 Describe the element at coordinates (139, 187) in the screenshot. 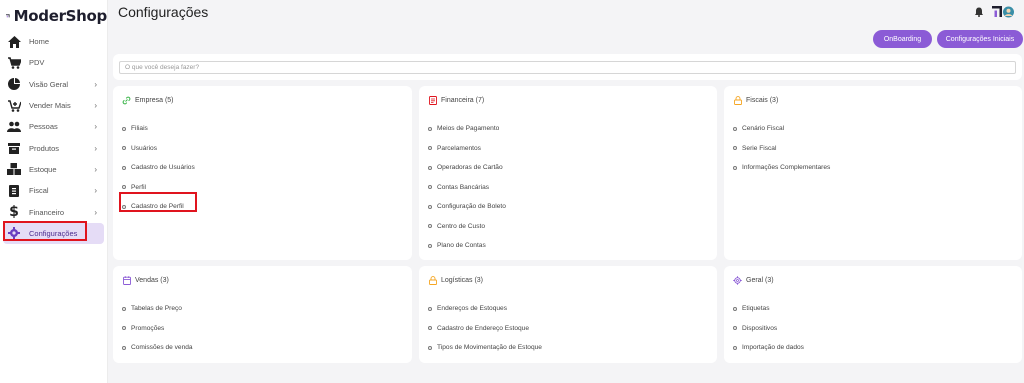

I see `item-label: Perfil` at that location.